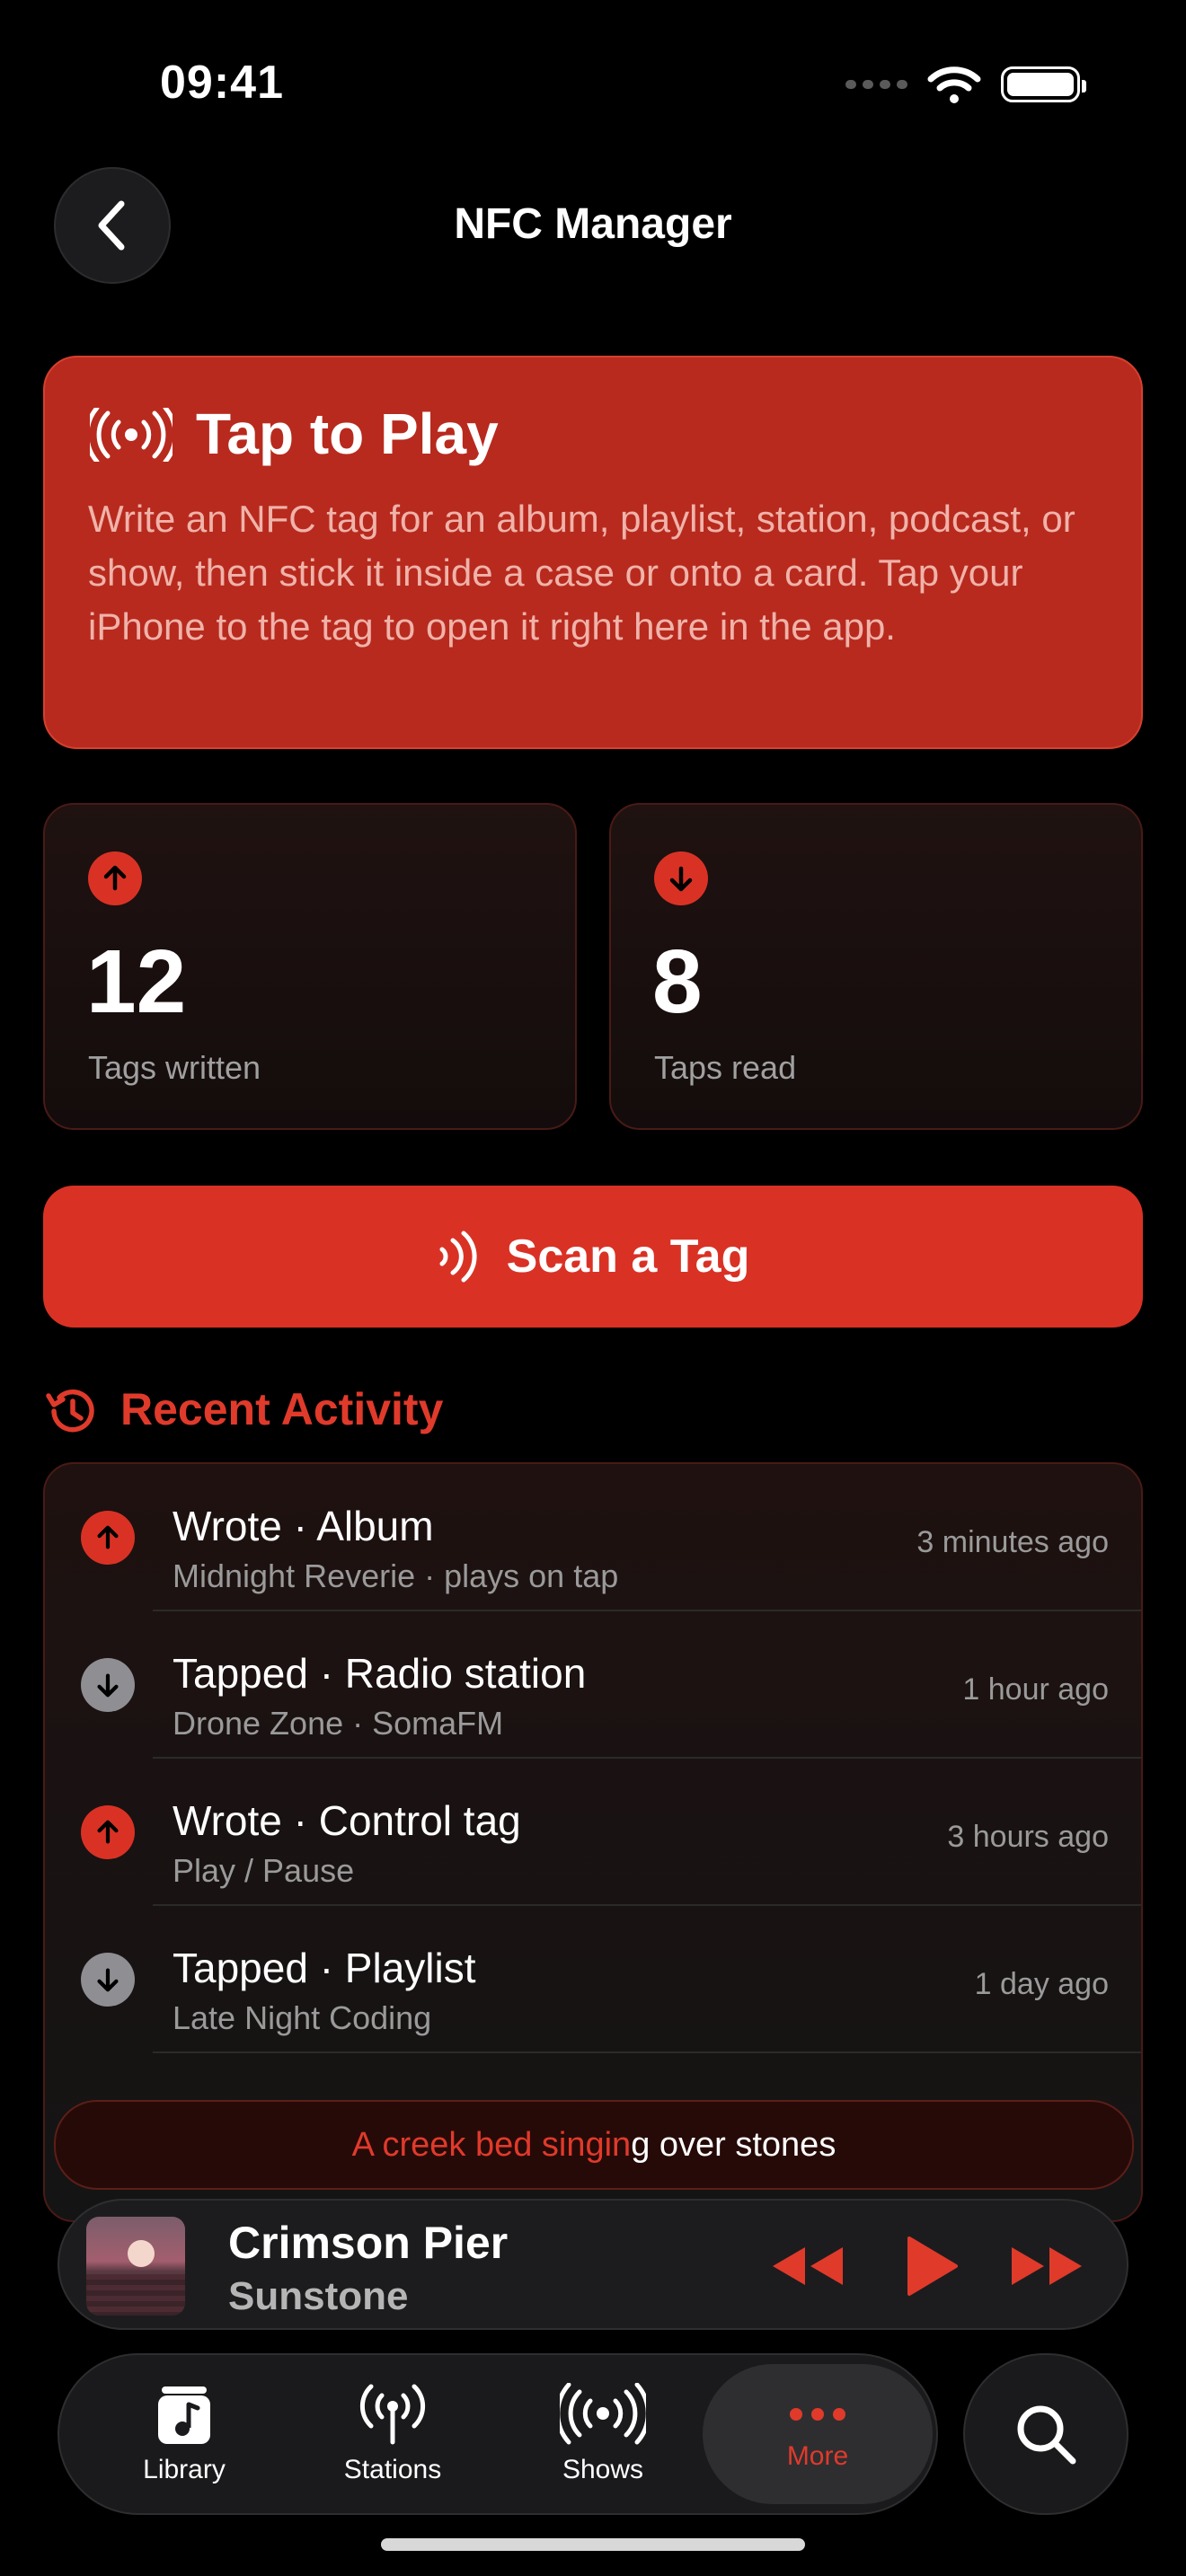 This screenshot has height=2576, width=1186. I want to click on status-indicators, so click(965, 84).